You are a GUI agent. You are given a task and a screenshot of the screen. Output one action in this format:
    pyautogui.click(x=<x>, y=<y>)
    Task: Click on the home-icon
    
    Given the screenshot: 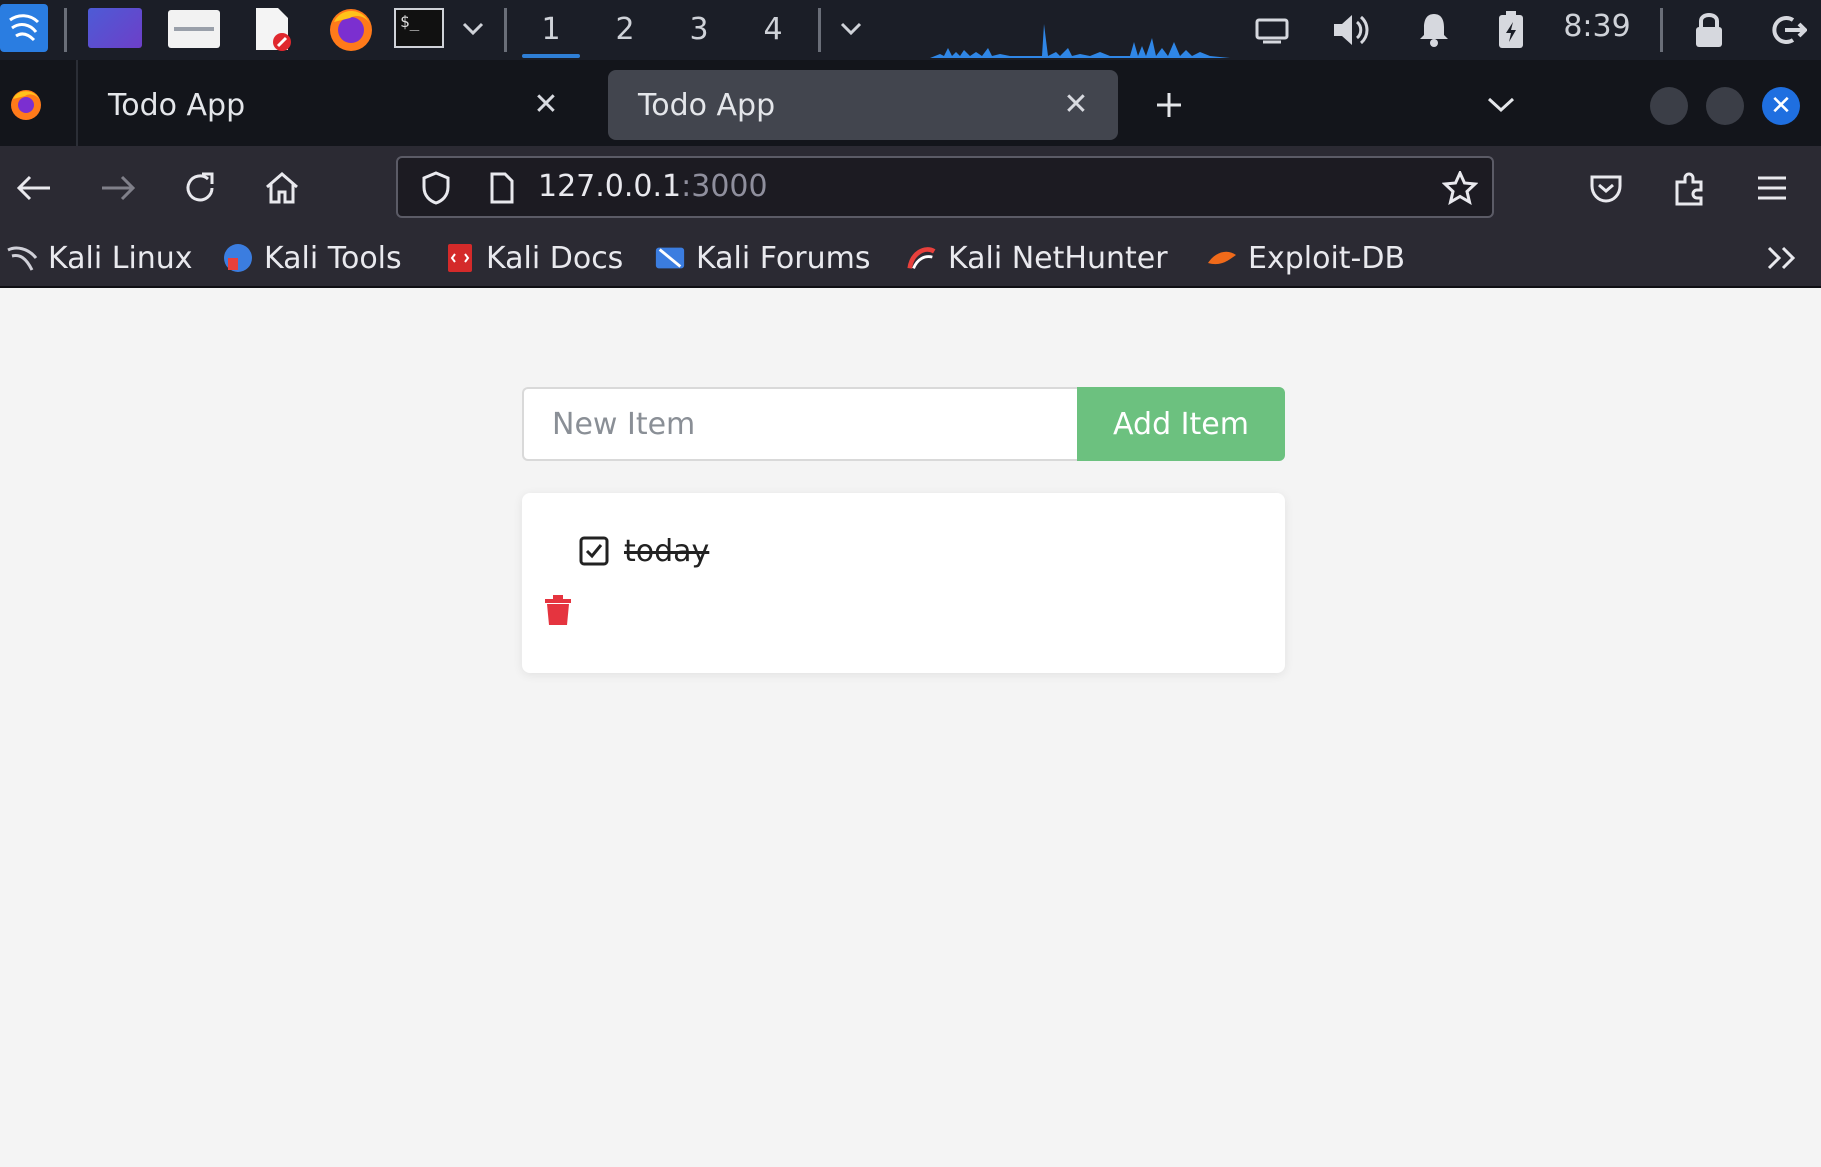 What is the action you would take?
    pyautogui.click(x=282, y=188)
    